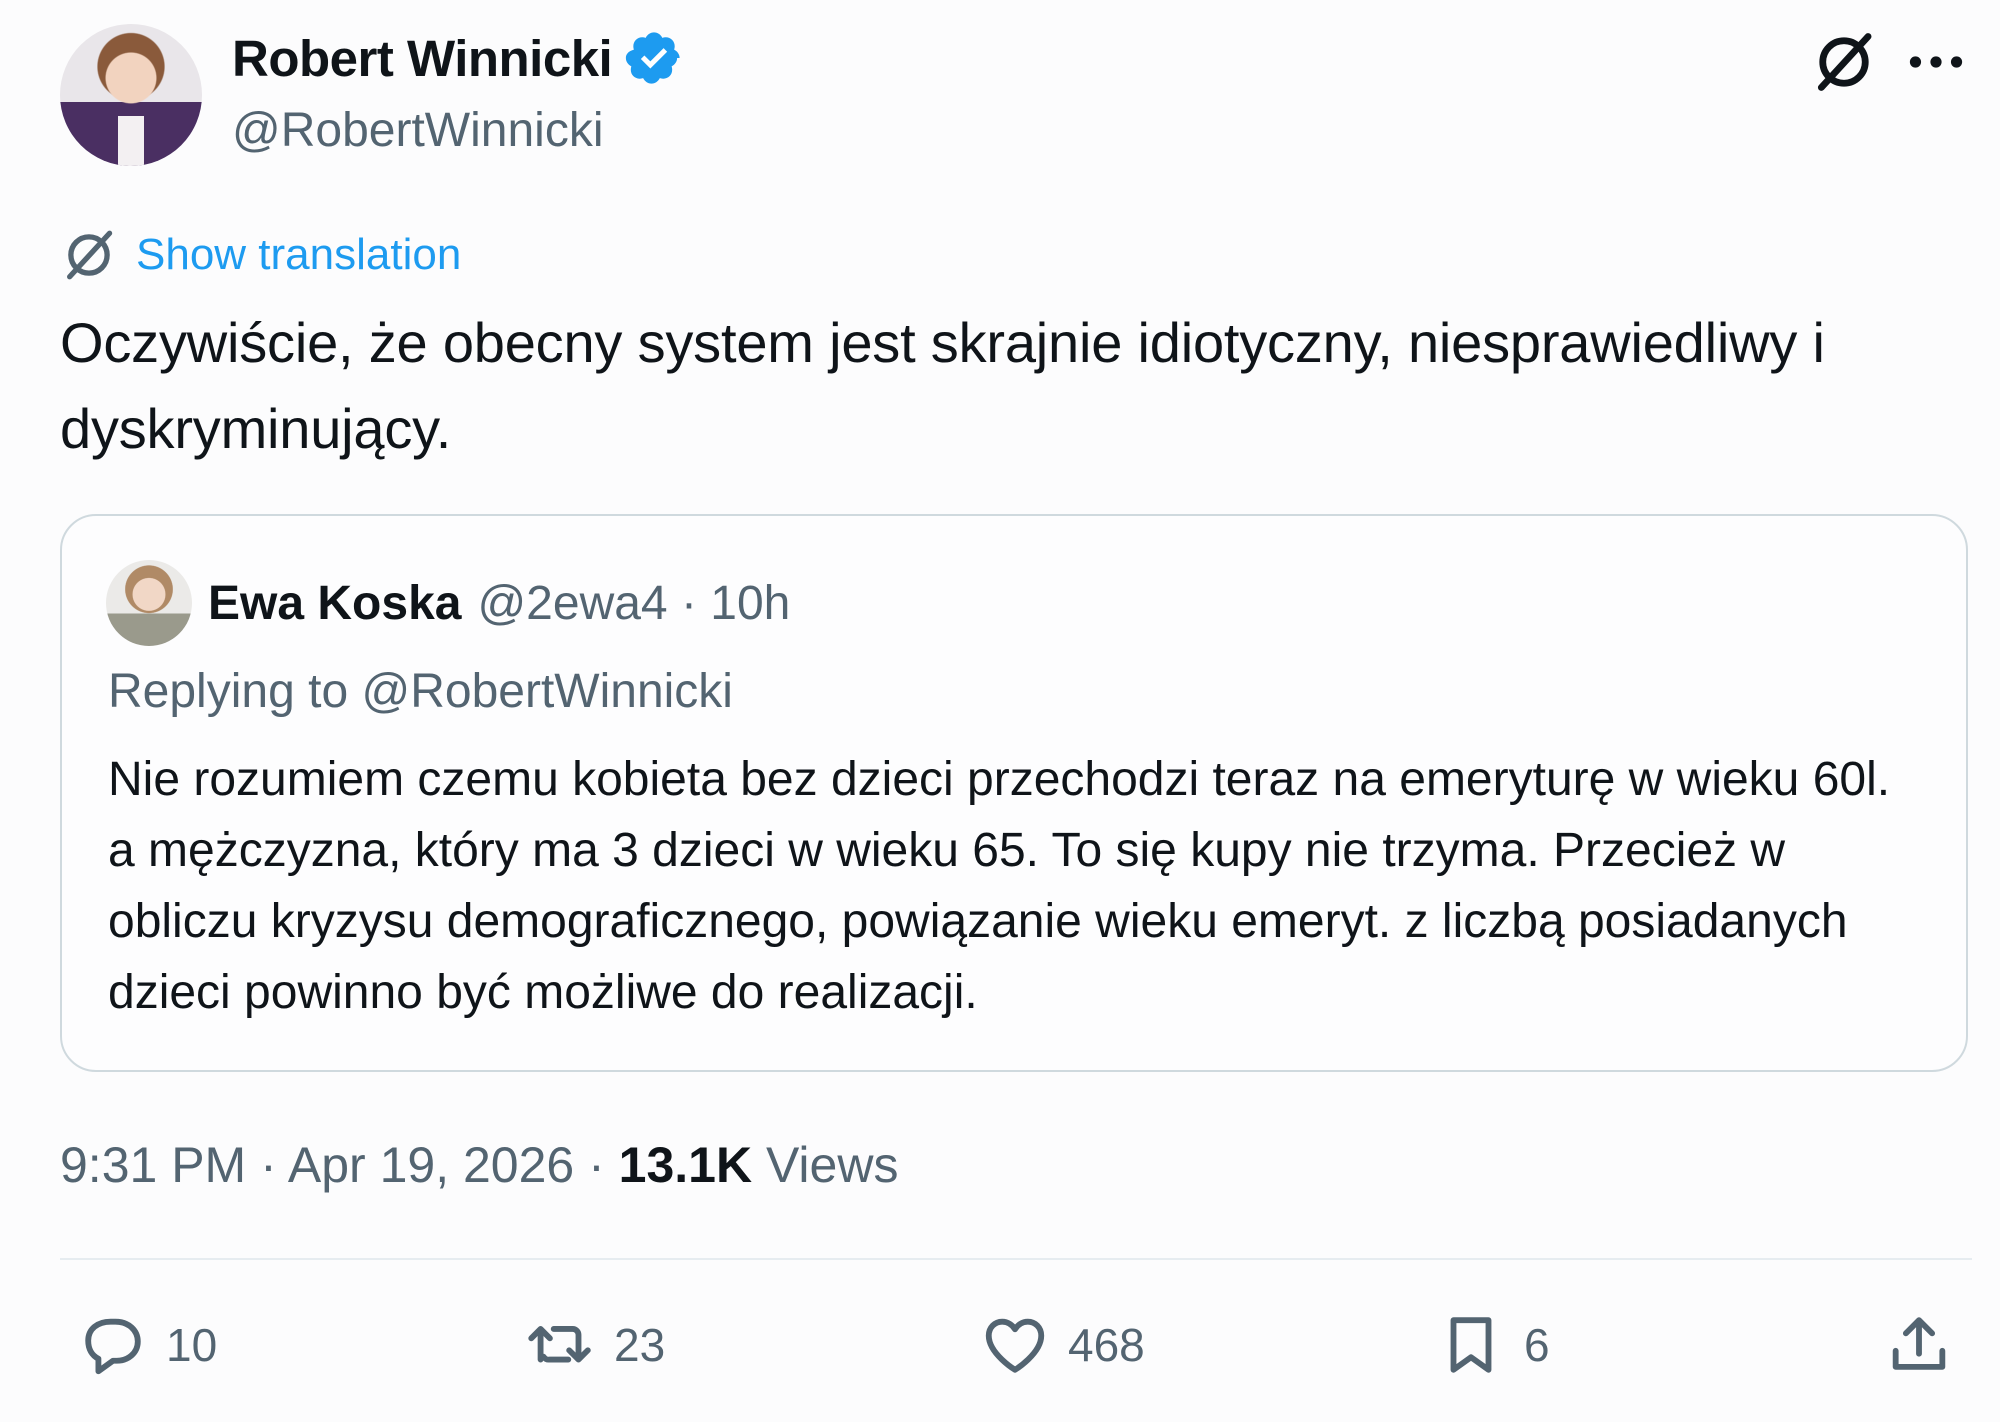 Image resolution: width=2000 pixels, height=1422 pixels. Describe the element at coordinates (334, 603) in the screenshot. I see `quoted-author-name: Ewa Koska` at that location.